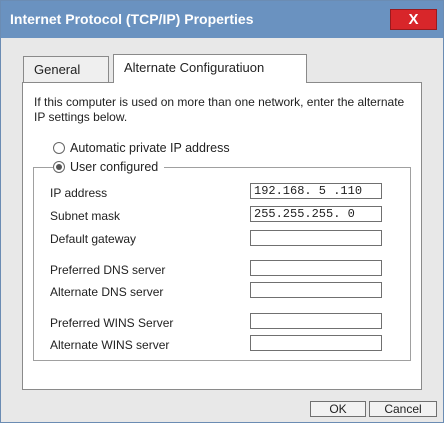 The width and height of the screenshot is (444, 423). I want to click on subnet-mask-label: Subnet mask, so click(85, 216).